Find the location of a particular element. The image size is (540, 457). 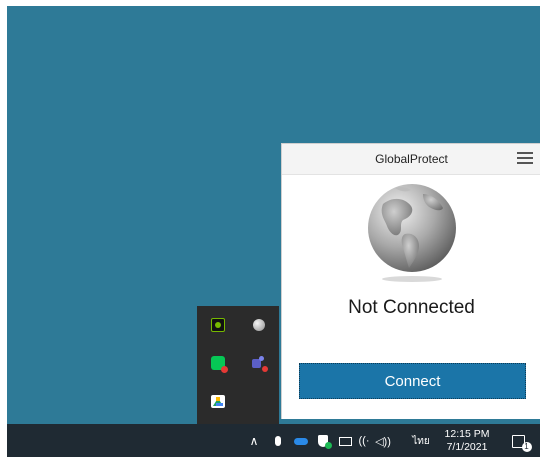

show-hidden-icons-chevron-icon: ∧ is located at coordinates (254, 441).